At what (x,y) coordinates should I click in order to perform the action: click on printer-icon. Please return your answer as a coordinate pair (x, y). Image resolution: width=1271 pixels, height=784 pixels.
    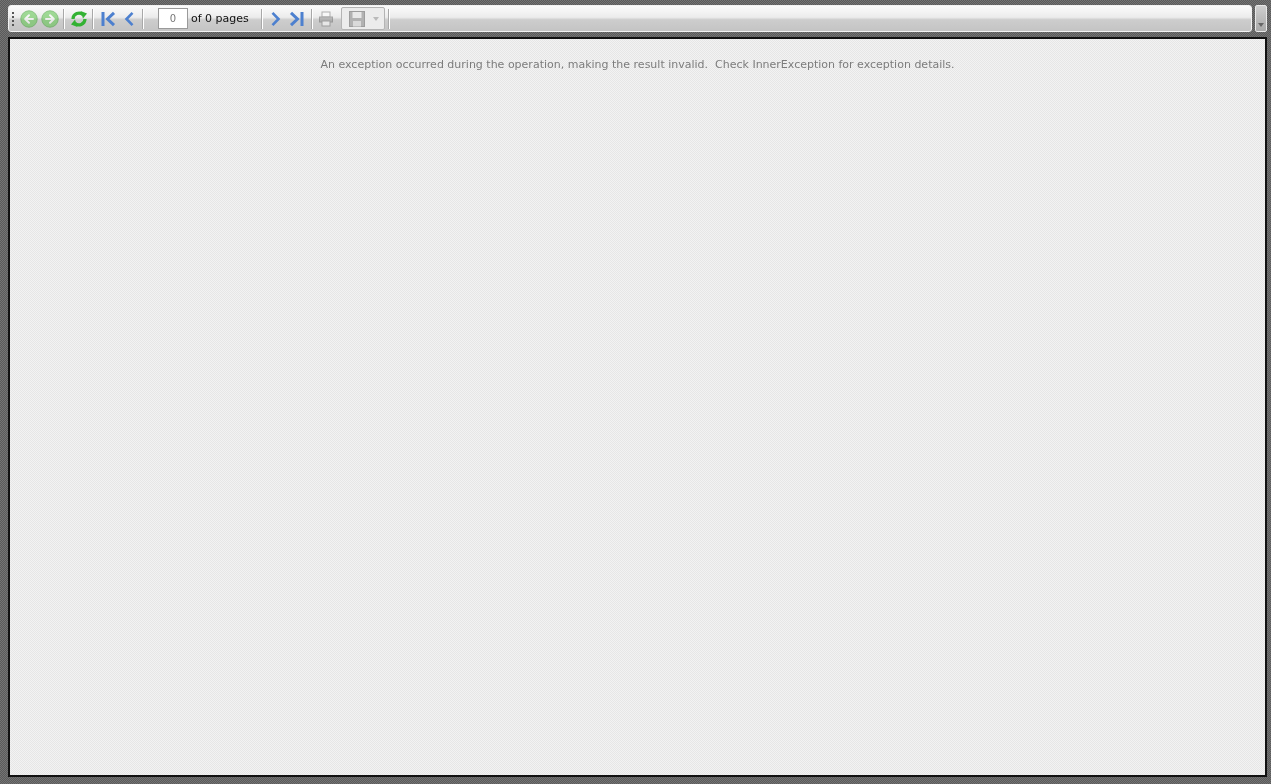
    Looking at the image, I should click on (326, 18).